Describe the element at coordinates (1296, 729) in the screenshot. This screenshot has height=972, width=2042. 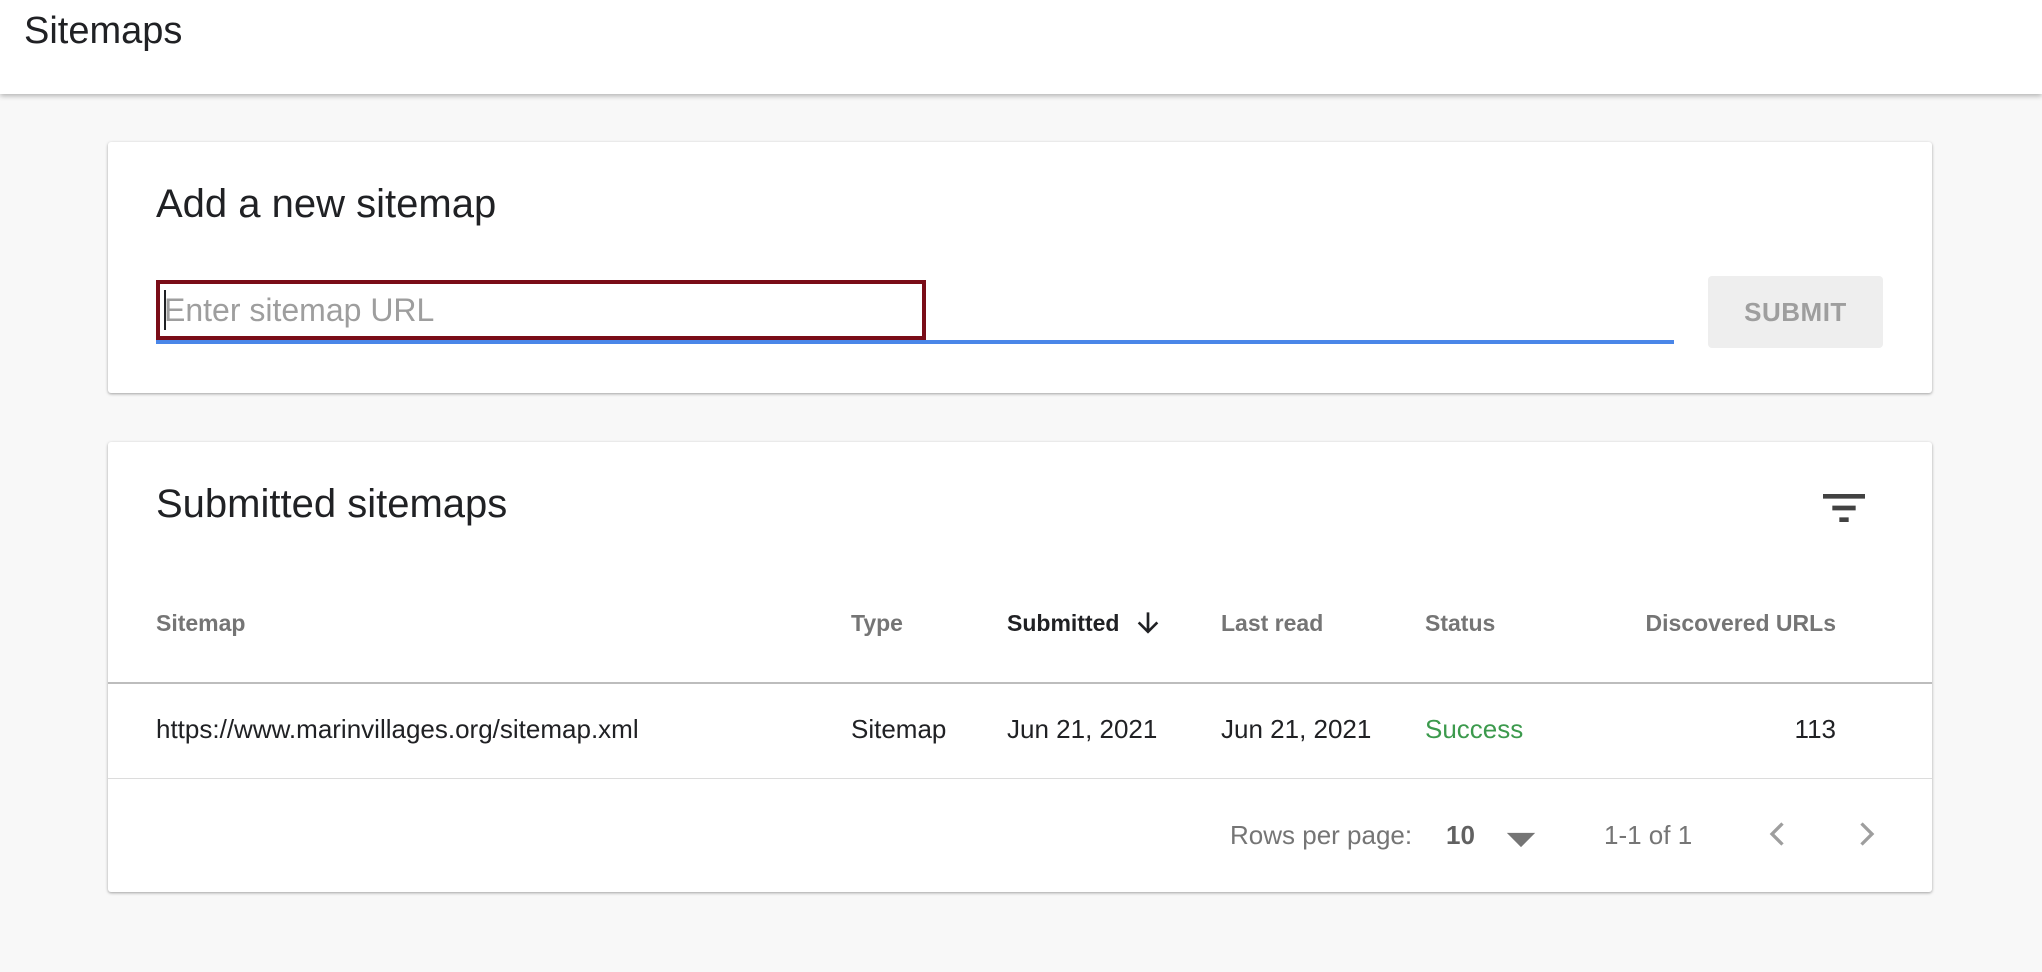
I see `cell-last-read: Jun 21, 2021` at that location.